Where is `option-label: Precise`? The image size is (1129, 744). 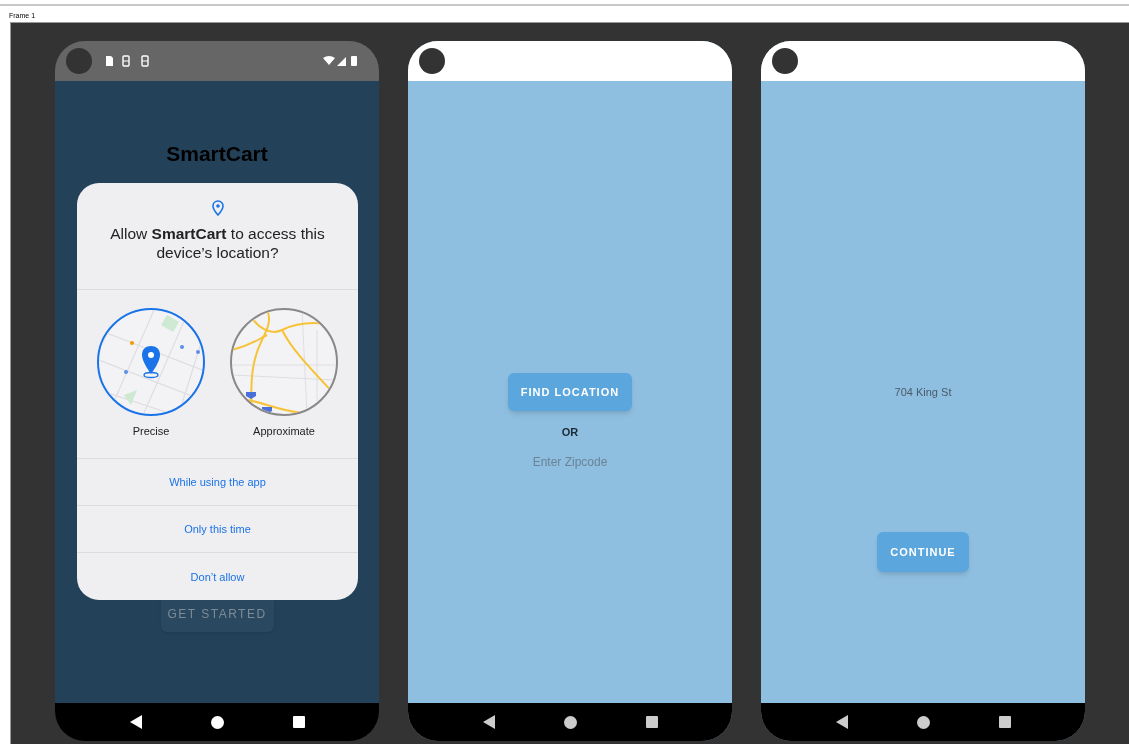 option-label: Precise is located at coordinates (151, 430).